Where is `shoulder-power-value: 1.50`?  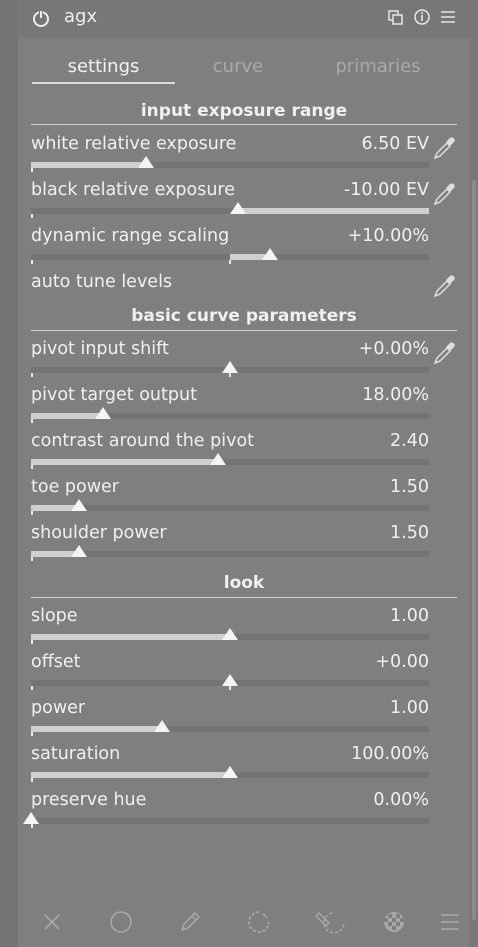 shoulder-power-value: 1.50 is located at coordinates (409, 533).